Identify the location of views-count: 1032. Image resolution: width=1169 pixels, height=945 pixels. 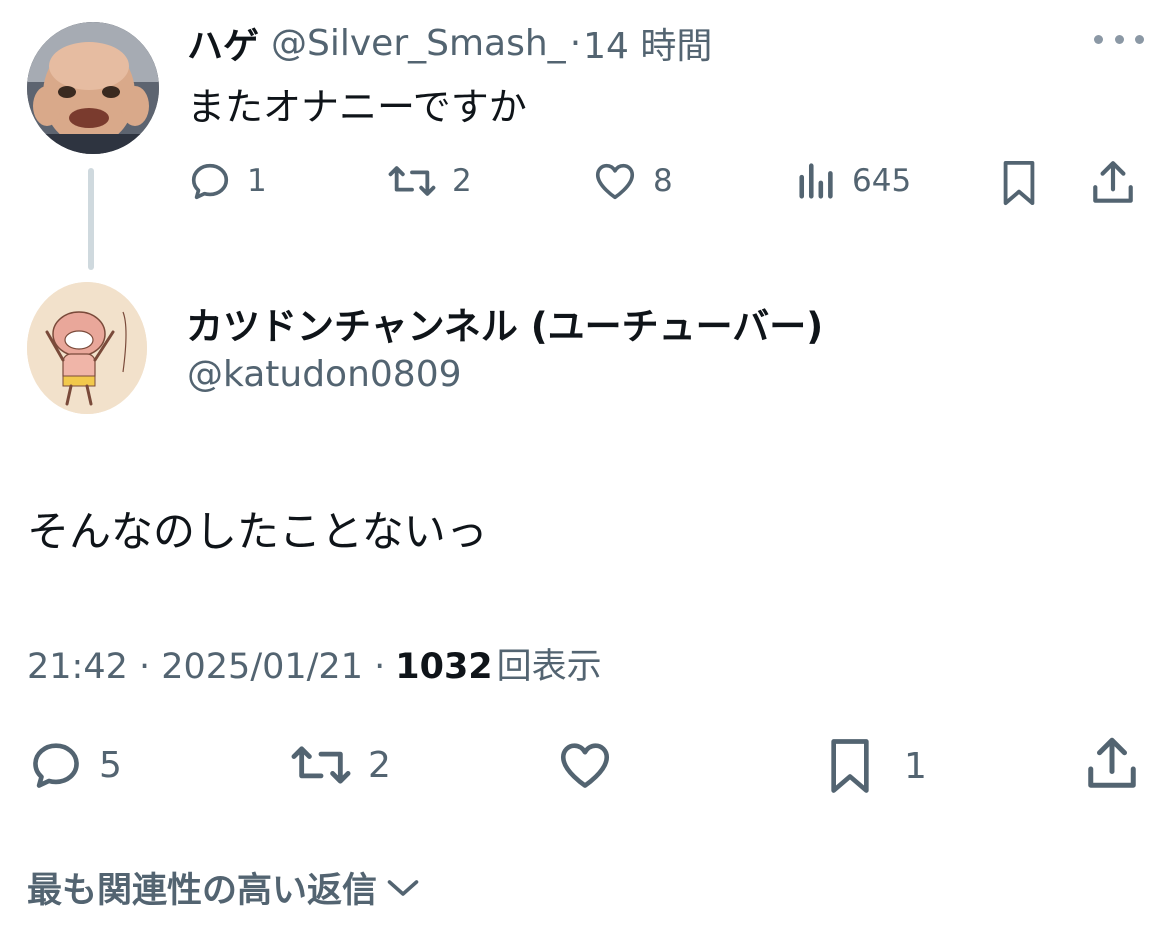
(444, 667).